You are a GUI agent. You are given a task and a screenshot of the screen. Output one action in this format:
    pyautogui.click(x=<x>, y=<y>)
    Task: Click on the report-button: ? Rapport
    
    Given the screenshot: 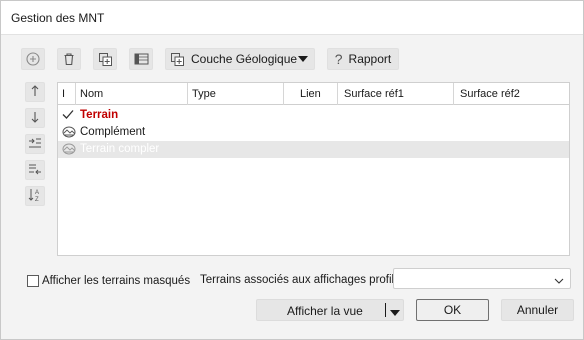 What is the action you would take?
    pyautogui.click(x=363, y=59)
    